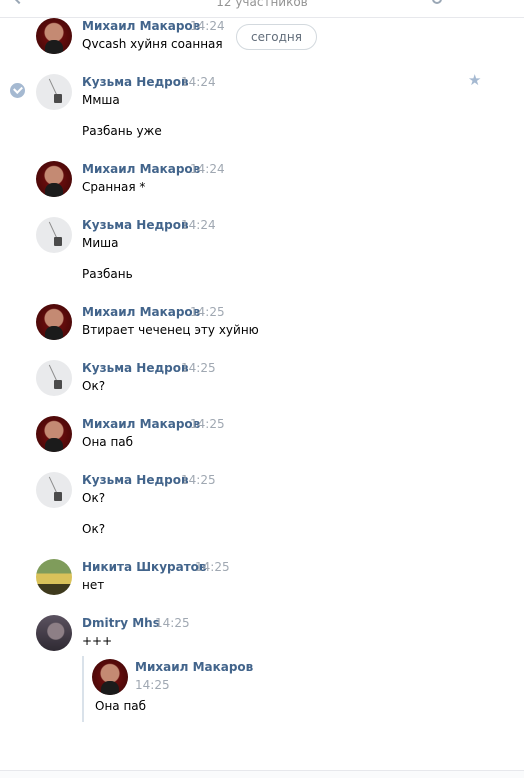  I want to click on forwarded-text: Она паб, so click(121, 706).